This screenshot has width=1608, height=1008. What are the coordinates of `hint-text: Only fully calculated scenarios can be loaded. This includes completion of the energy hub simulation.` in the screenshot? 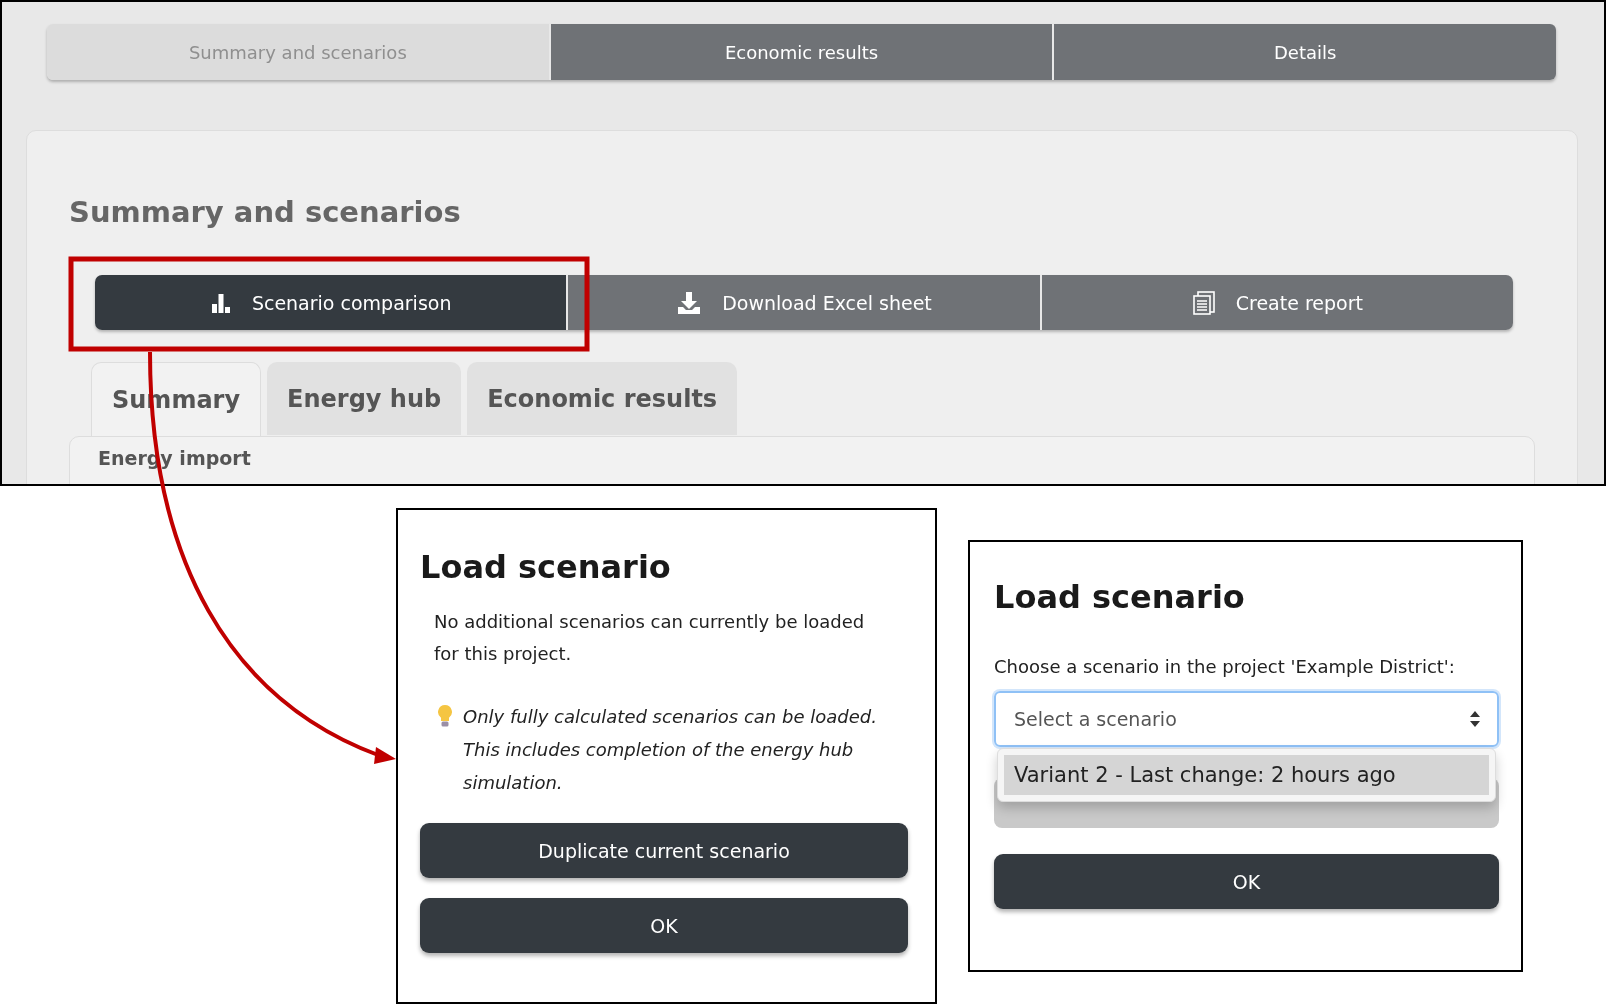 It's located at (670, 750).